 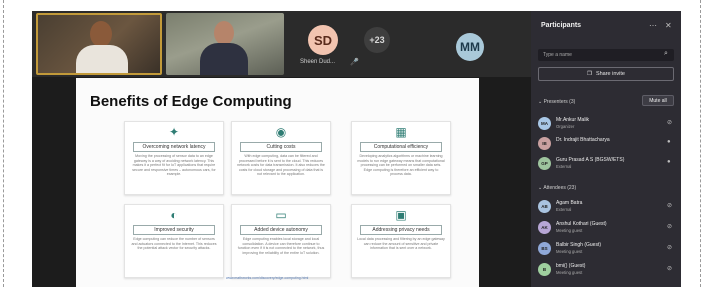 What do you see at coordinates (581, 224) in the screenshot?
I see `participant-name: Anshul Kothari (Guest)` at bounding box center [581, 224].